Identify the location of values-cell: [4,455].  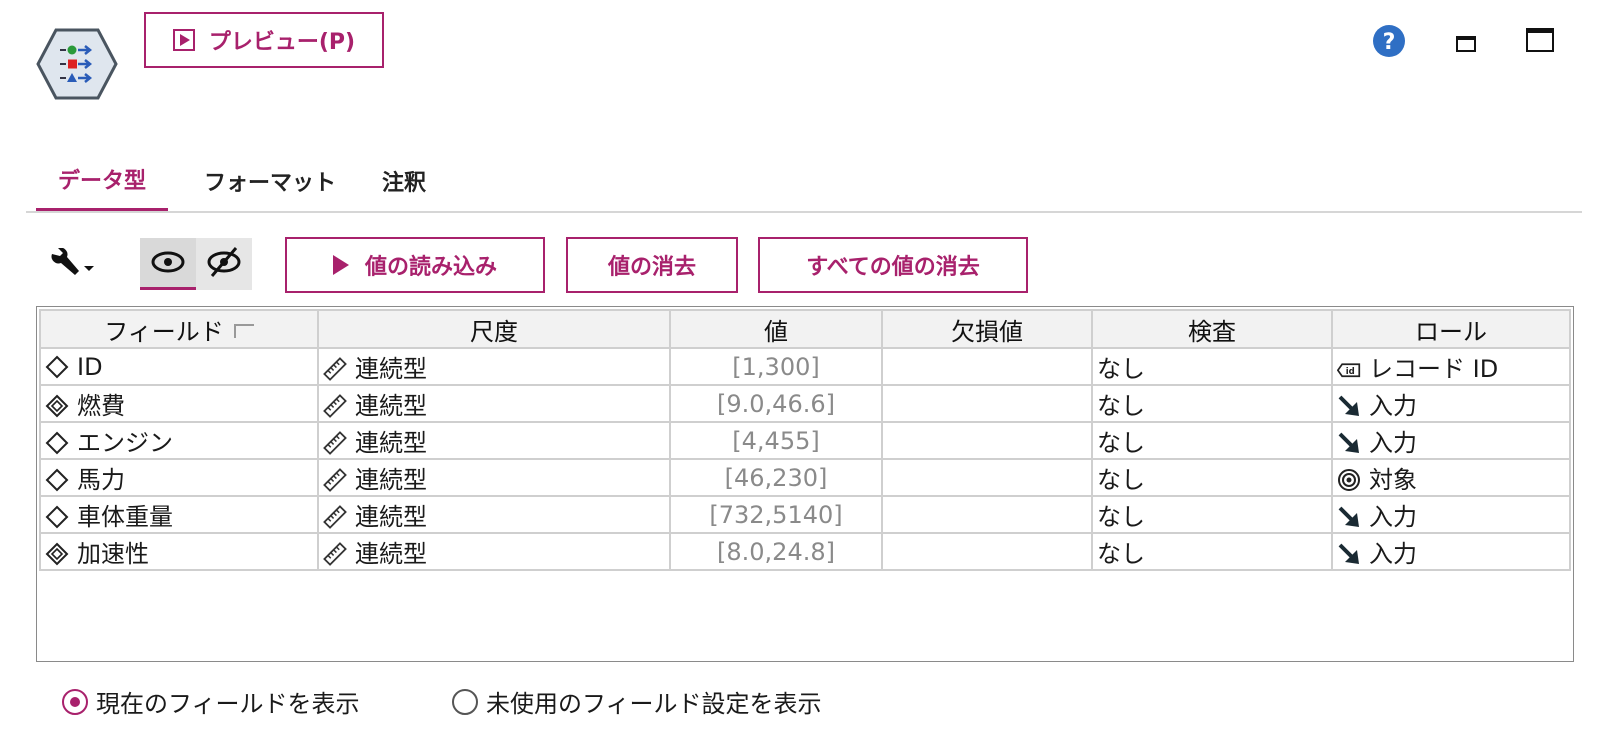
(776, 440).